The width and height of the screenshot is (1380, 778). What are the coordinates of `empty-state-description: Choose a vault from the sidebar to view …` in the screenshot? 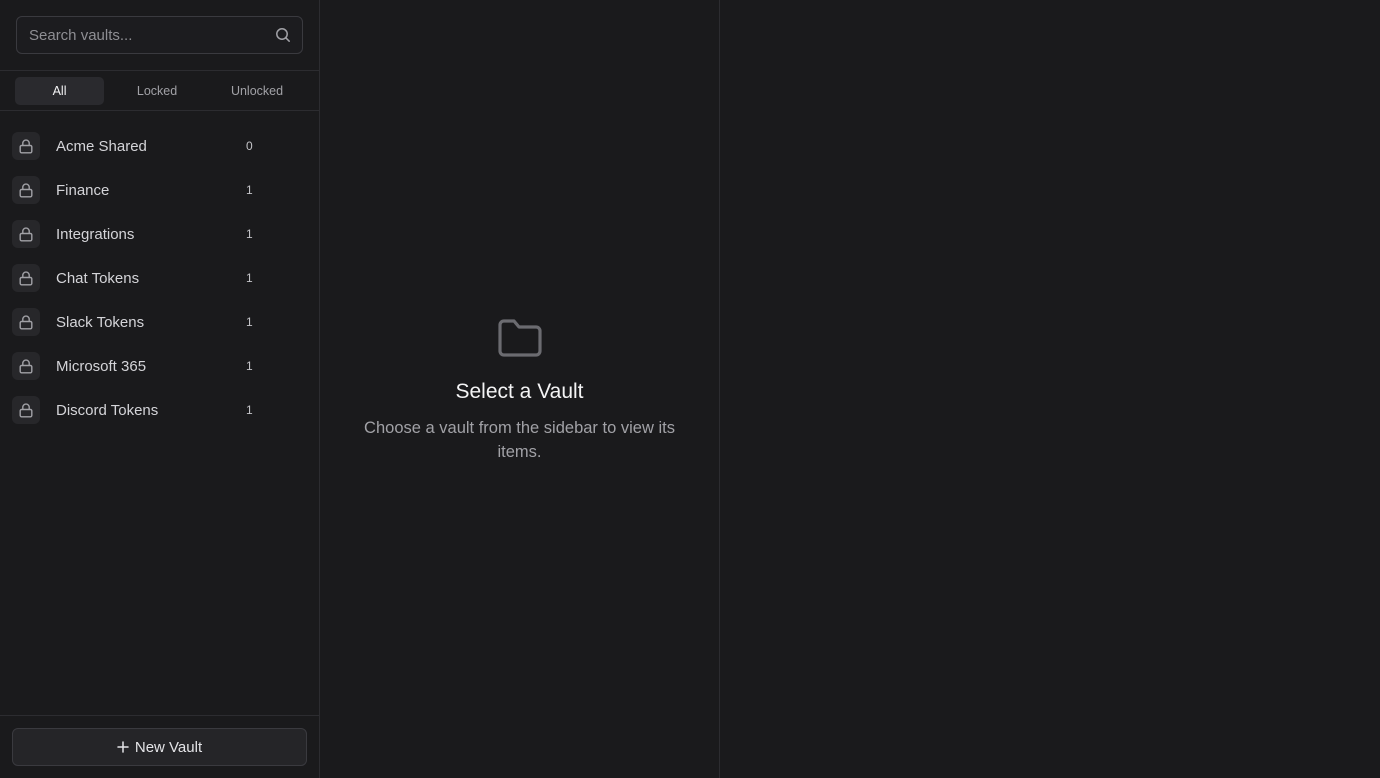 It's located at (519, 440).